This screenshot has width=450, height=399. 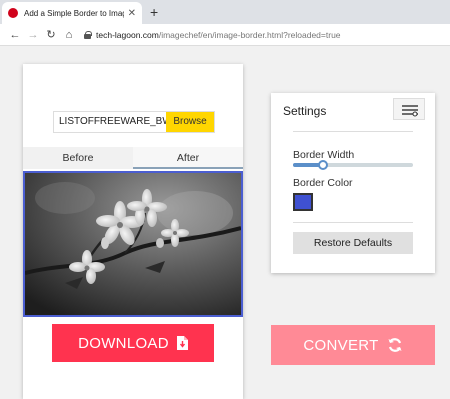 What do you see at coordinates (69, 35) in the screenshot?
I see `home-icon: ⌂` at bounding box center [69, 35].